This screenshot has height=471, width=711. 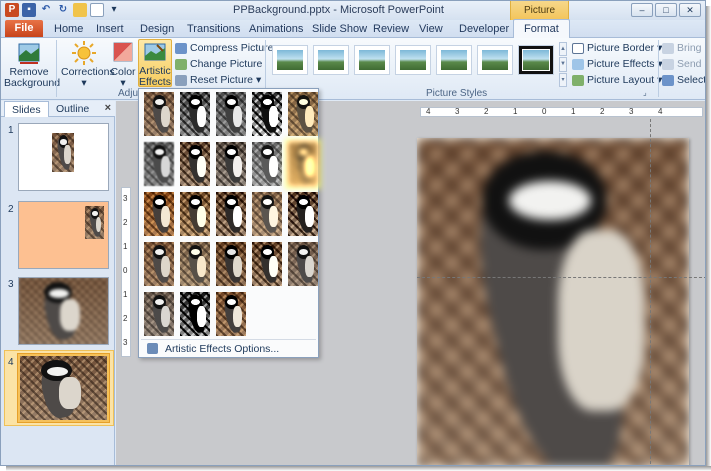 I want to click on picture-layout-button: Picture Layout ▾, so click(x=617, y=80).